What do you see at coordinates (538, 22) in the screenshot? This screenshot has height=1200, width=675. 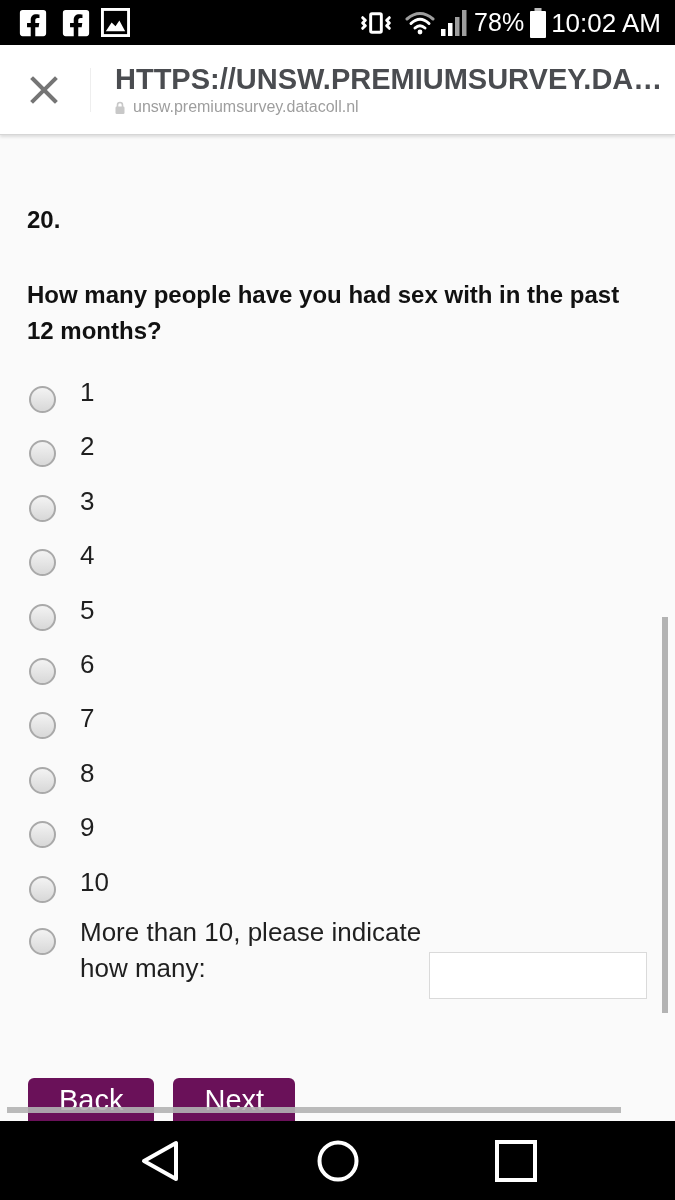 I see `battery-icon` at bounding box center [538, 22].